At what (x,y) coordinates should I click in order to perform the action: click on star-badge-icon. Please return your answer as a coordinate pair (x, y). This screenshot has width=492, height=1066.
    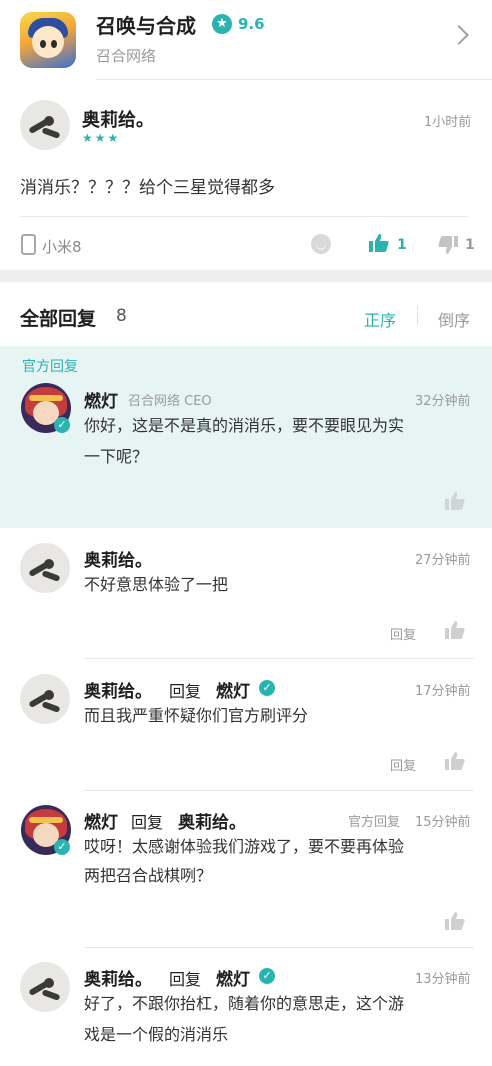
    Looking at the image, I should click on (222, 24).